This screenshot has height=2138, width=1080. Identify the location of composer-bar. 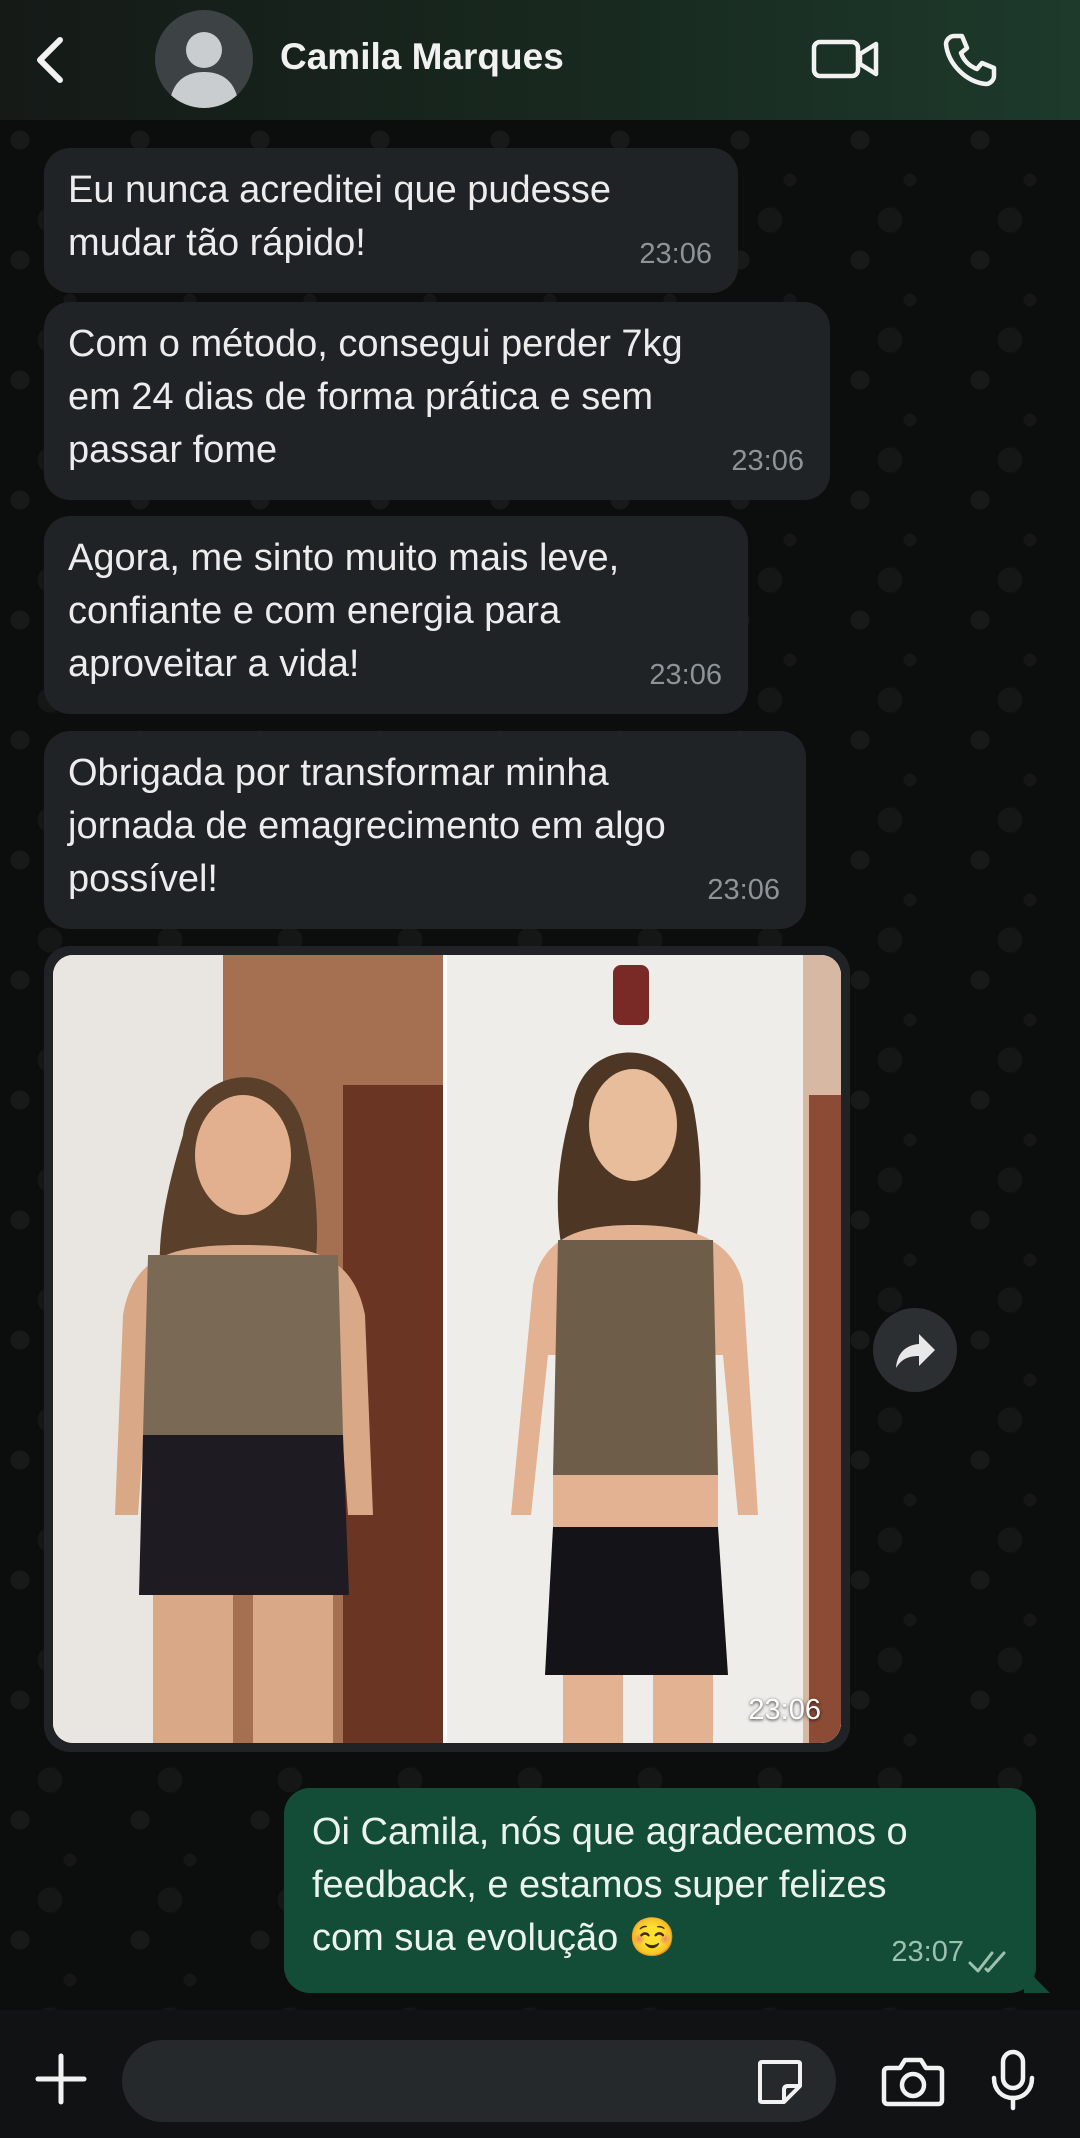
(540, 2074).